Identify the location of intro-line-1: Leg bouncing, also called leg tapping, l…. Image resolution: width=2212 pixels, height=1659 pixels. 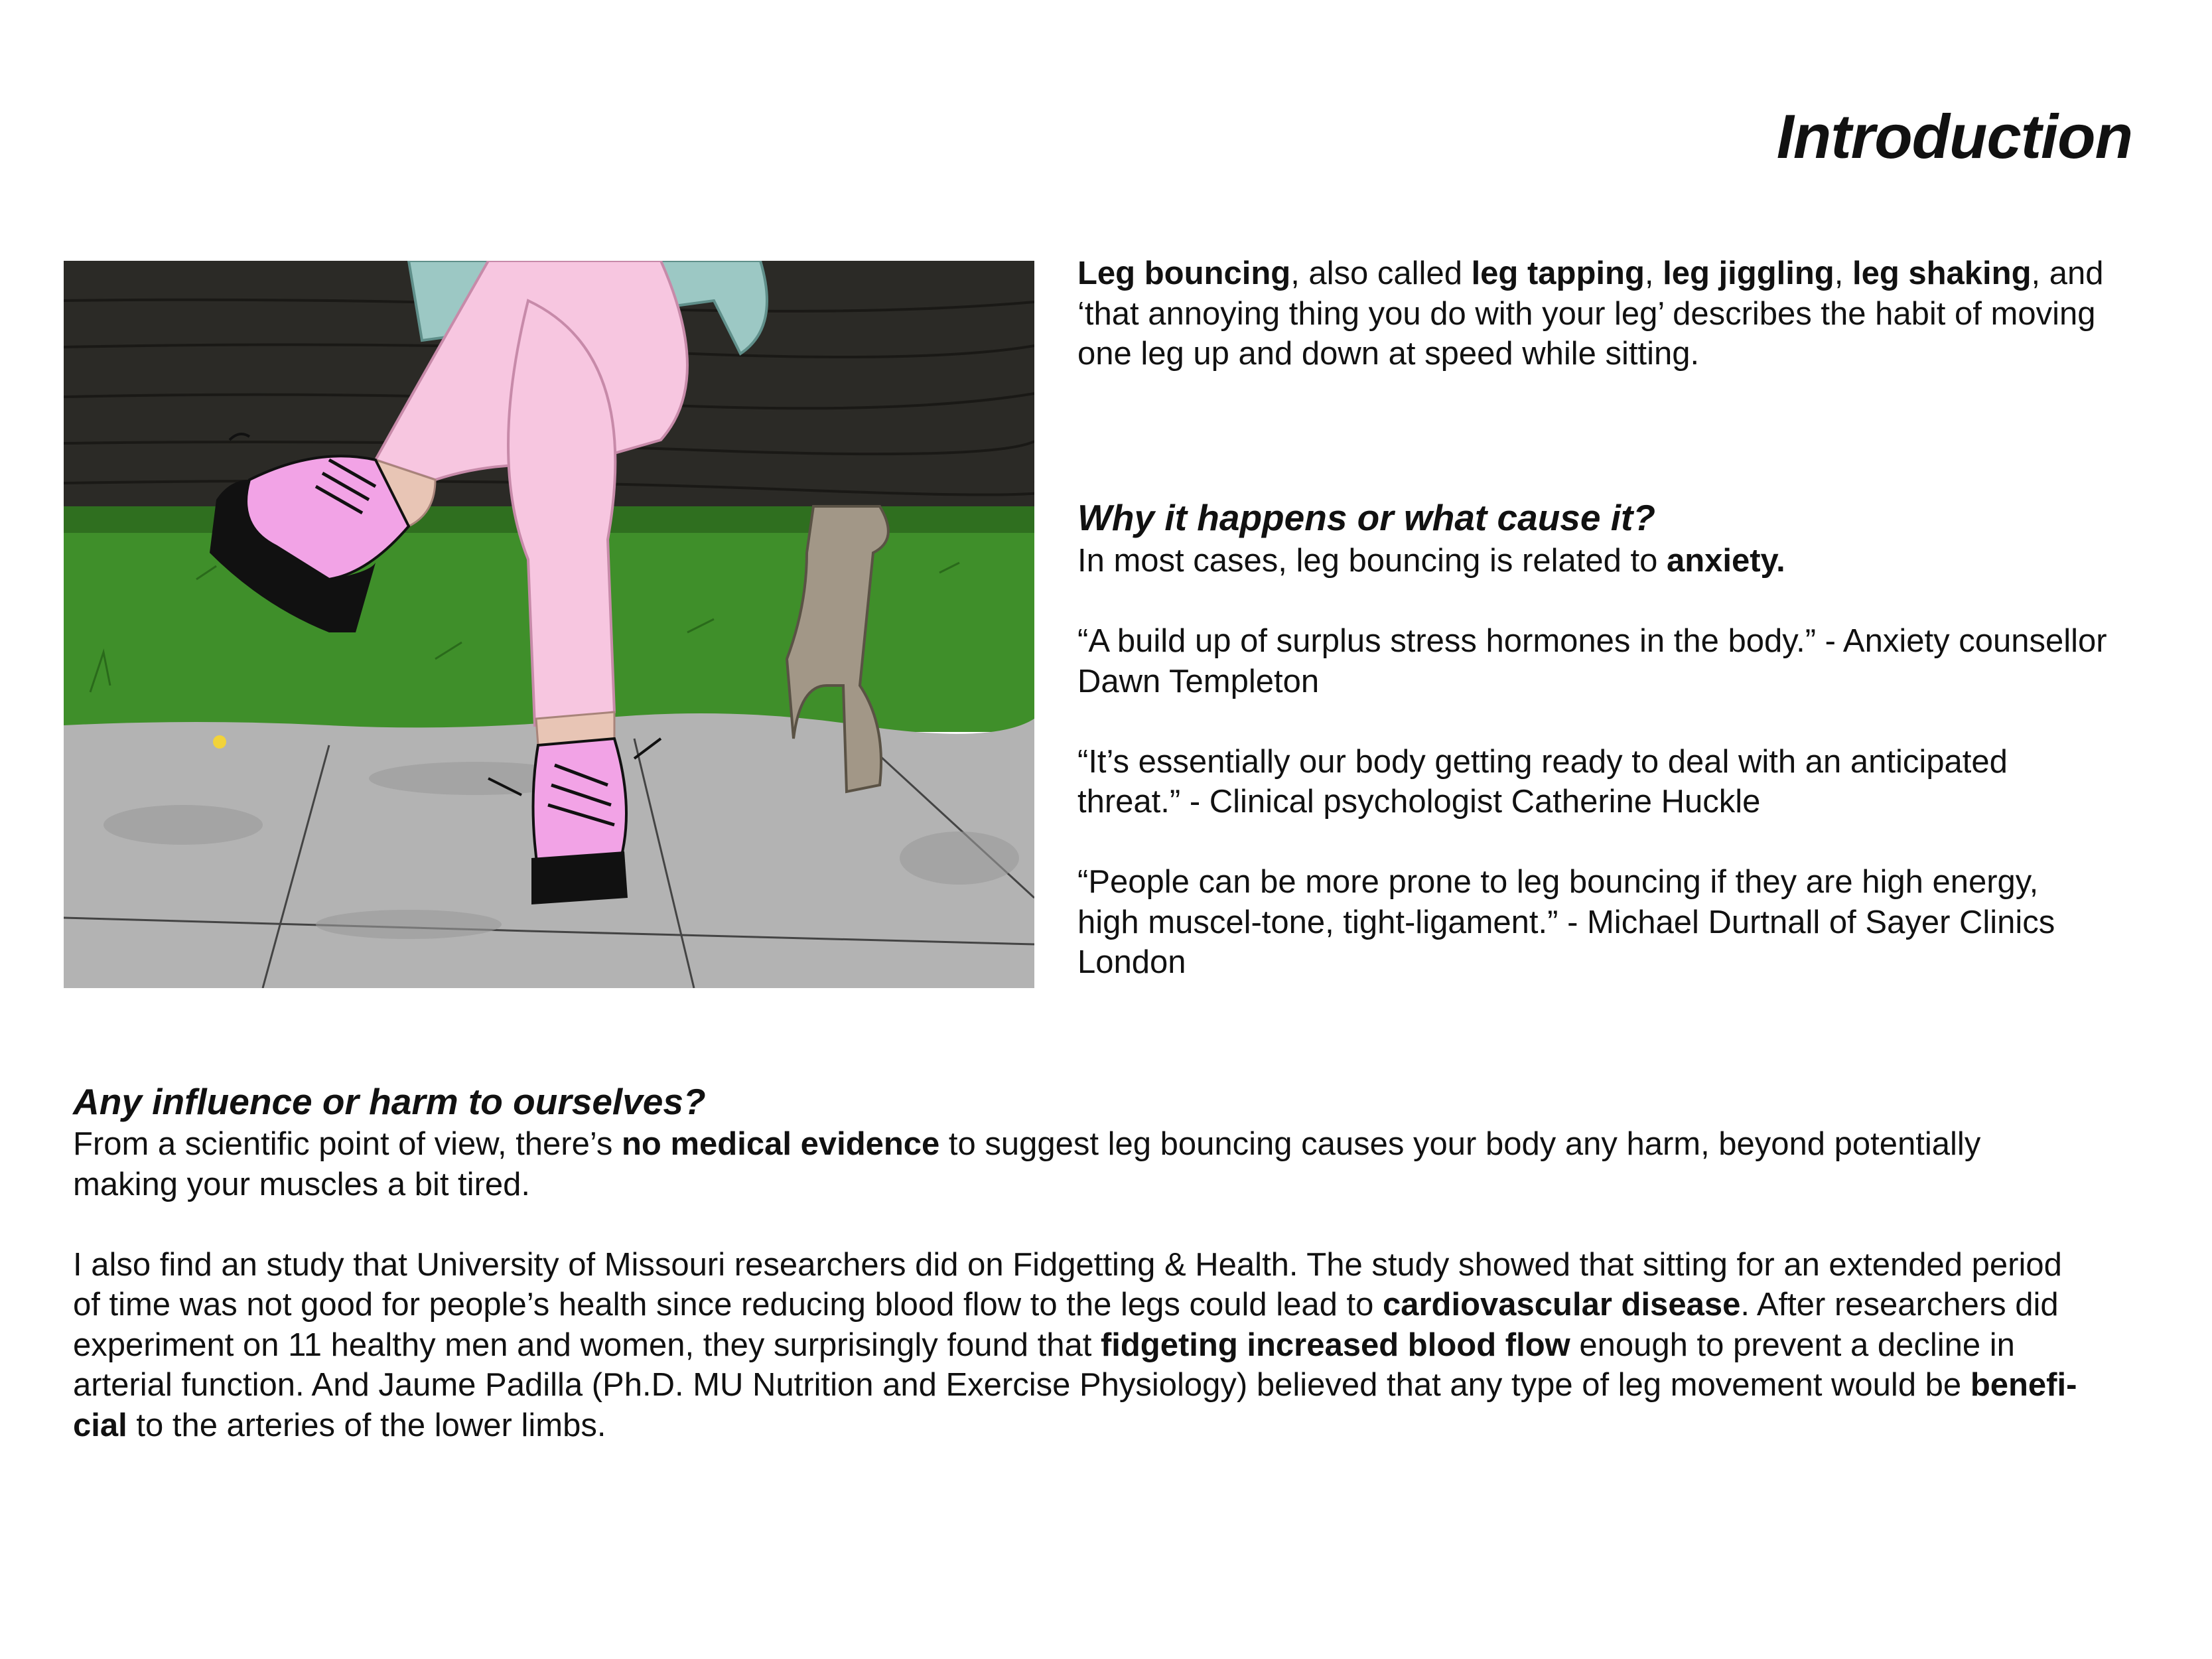
(1621, 273).